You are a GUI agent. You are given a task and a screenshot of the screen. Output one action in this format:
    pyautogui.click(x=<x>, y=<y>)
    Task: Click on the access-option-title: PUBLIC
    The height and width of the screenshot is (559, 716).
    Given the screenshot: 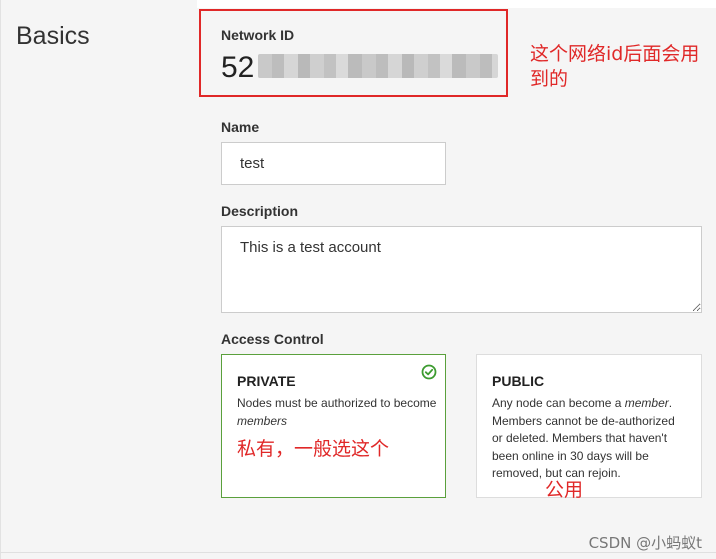 What is the action you would take?
    pyautogui.click(x=518, y=381)
    